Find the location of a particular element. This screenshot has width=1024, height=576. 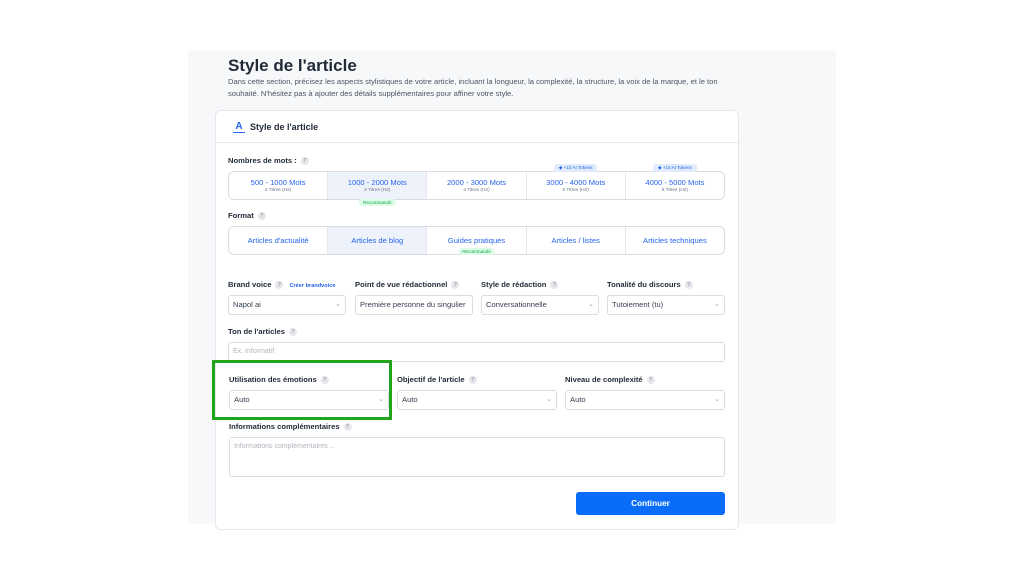

tone-select: Tutoiement (tu) ⌄ is located at coordinates (666, 305).